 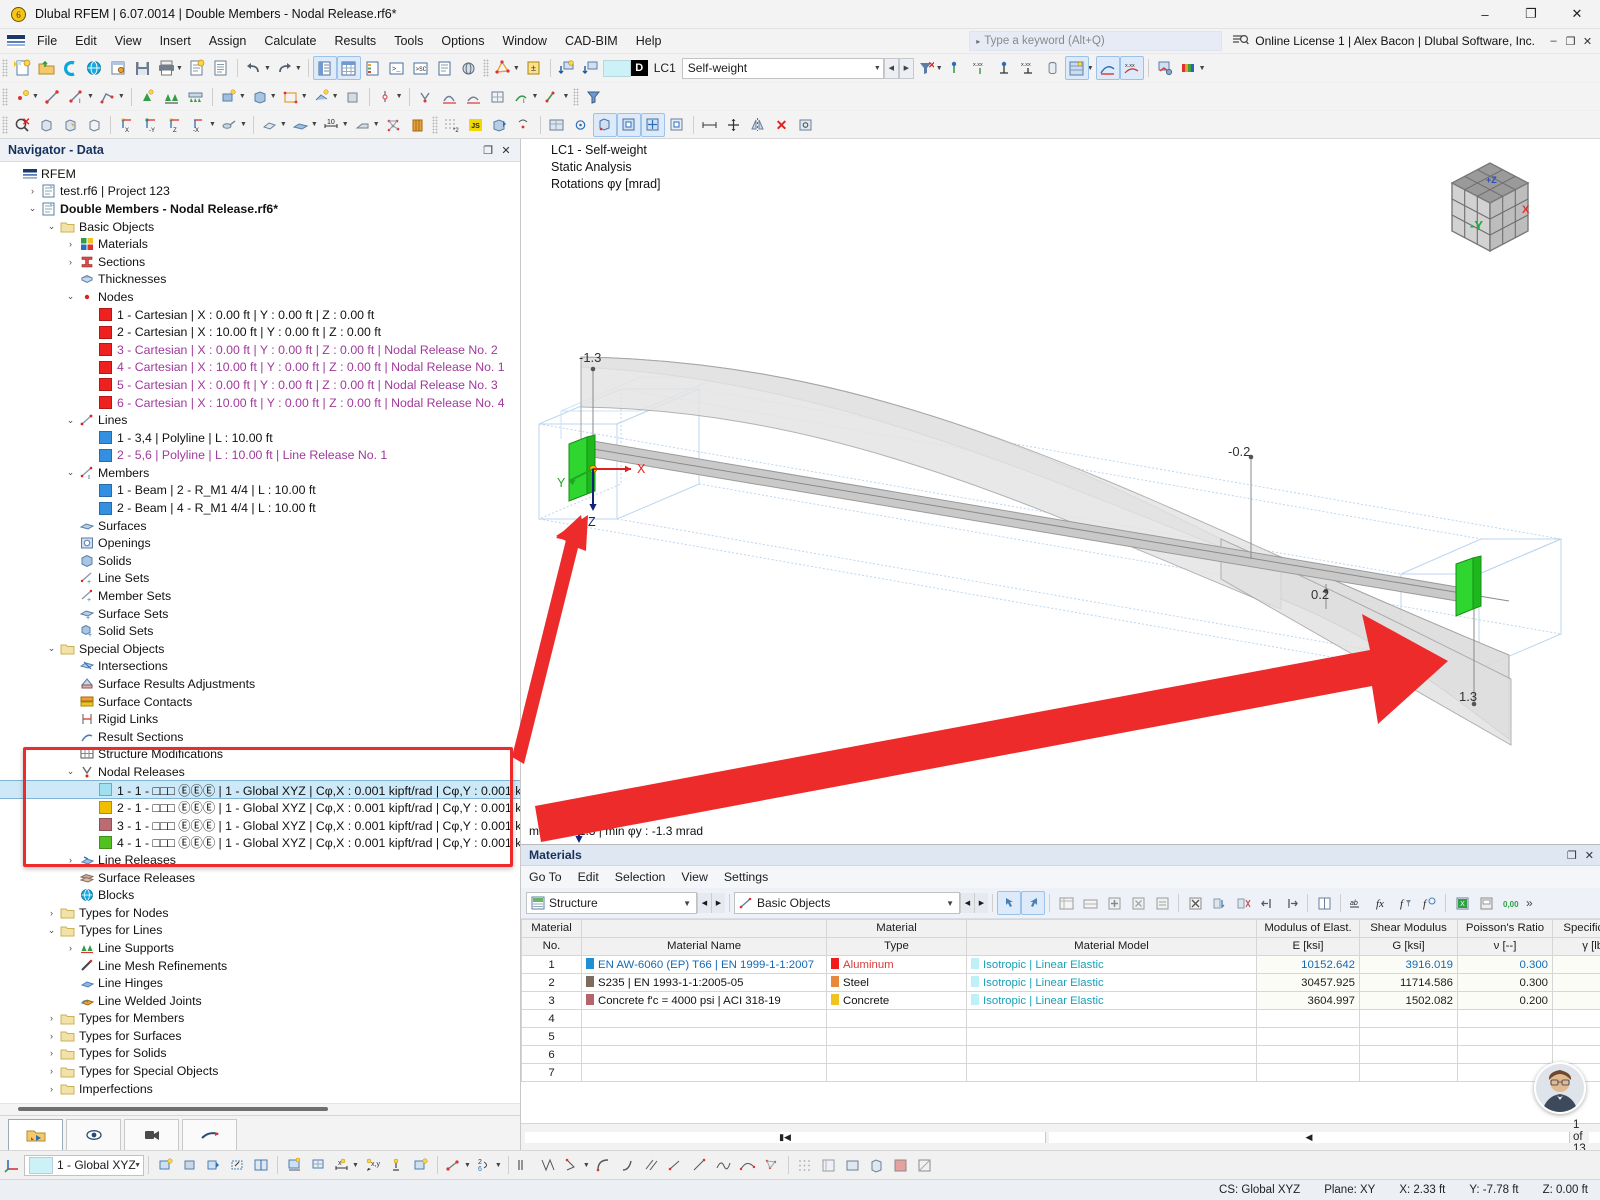 I want to click on tree-row: · + Line Sets, so click(x=260, y=579).